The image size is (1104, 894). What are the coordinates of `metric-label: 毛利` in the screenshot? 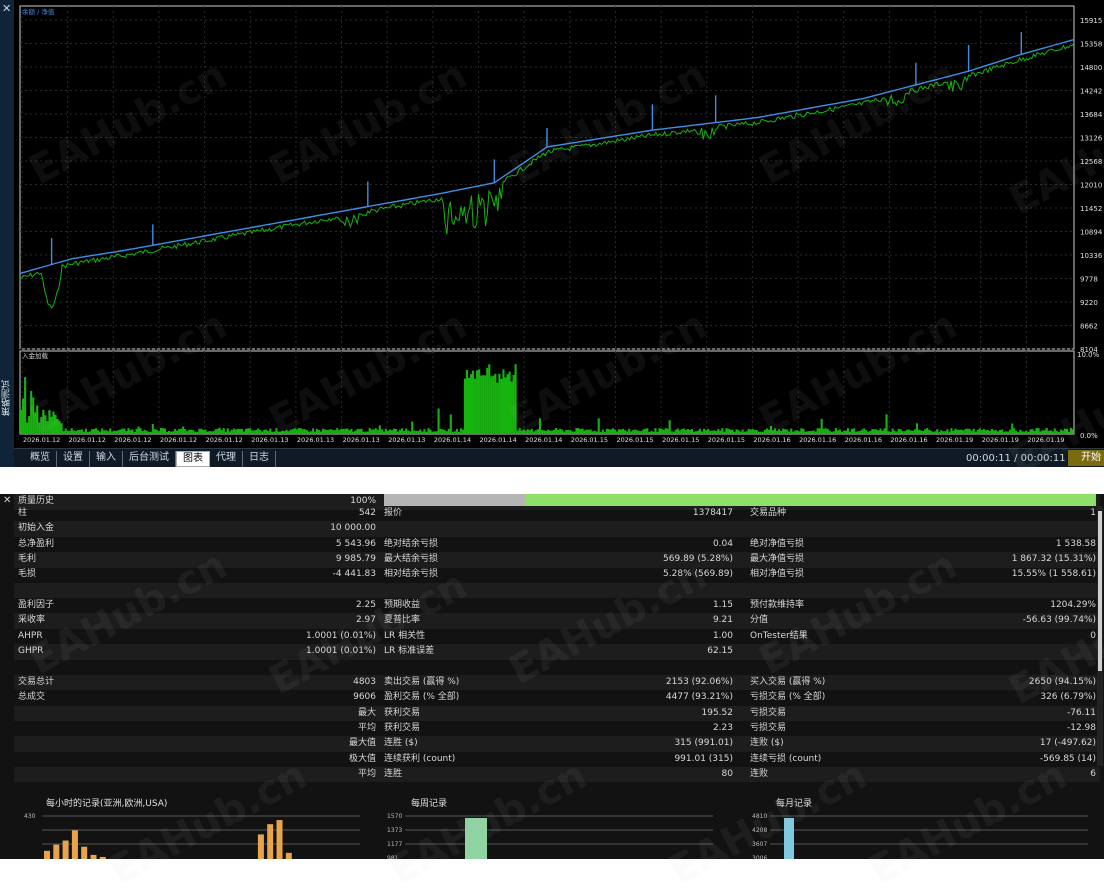 It's located at (27, 559).